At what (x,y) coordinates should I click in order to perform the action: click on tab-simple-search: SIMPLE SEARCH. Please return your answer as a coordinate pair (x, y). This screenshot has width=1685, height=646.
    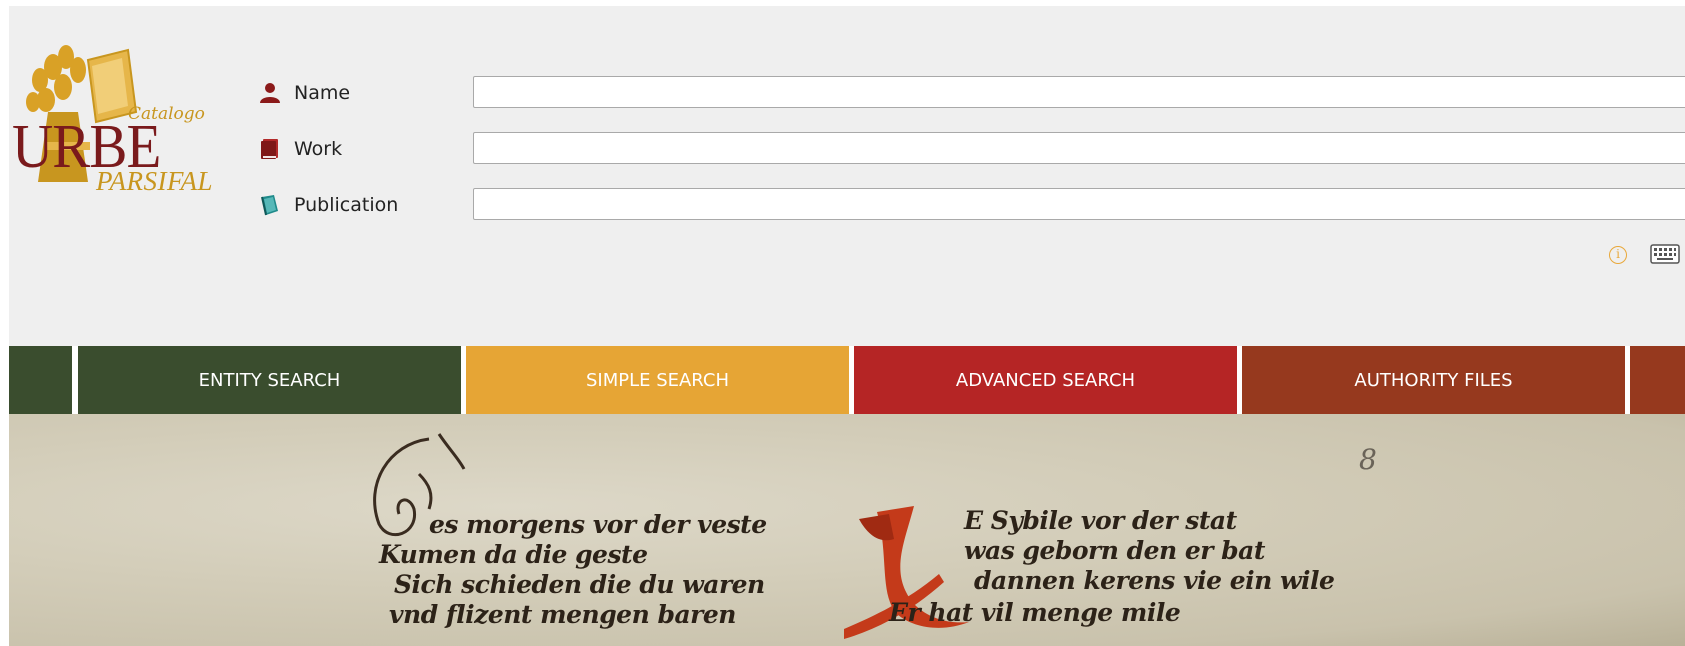
    Looking at the image, I should click on (657, 380).